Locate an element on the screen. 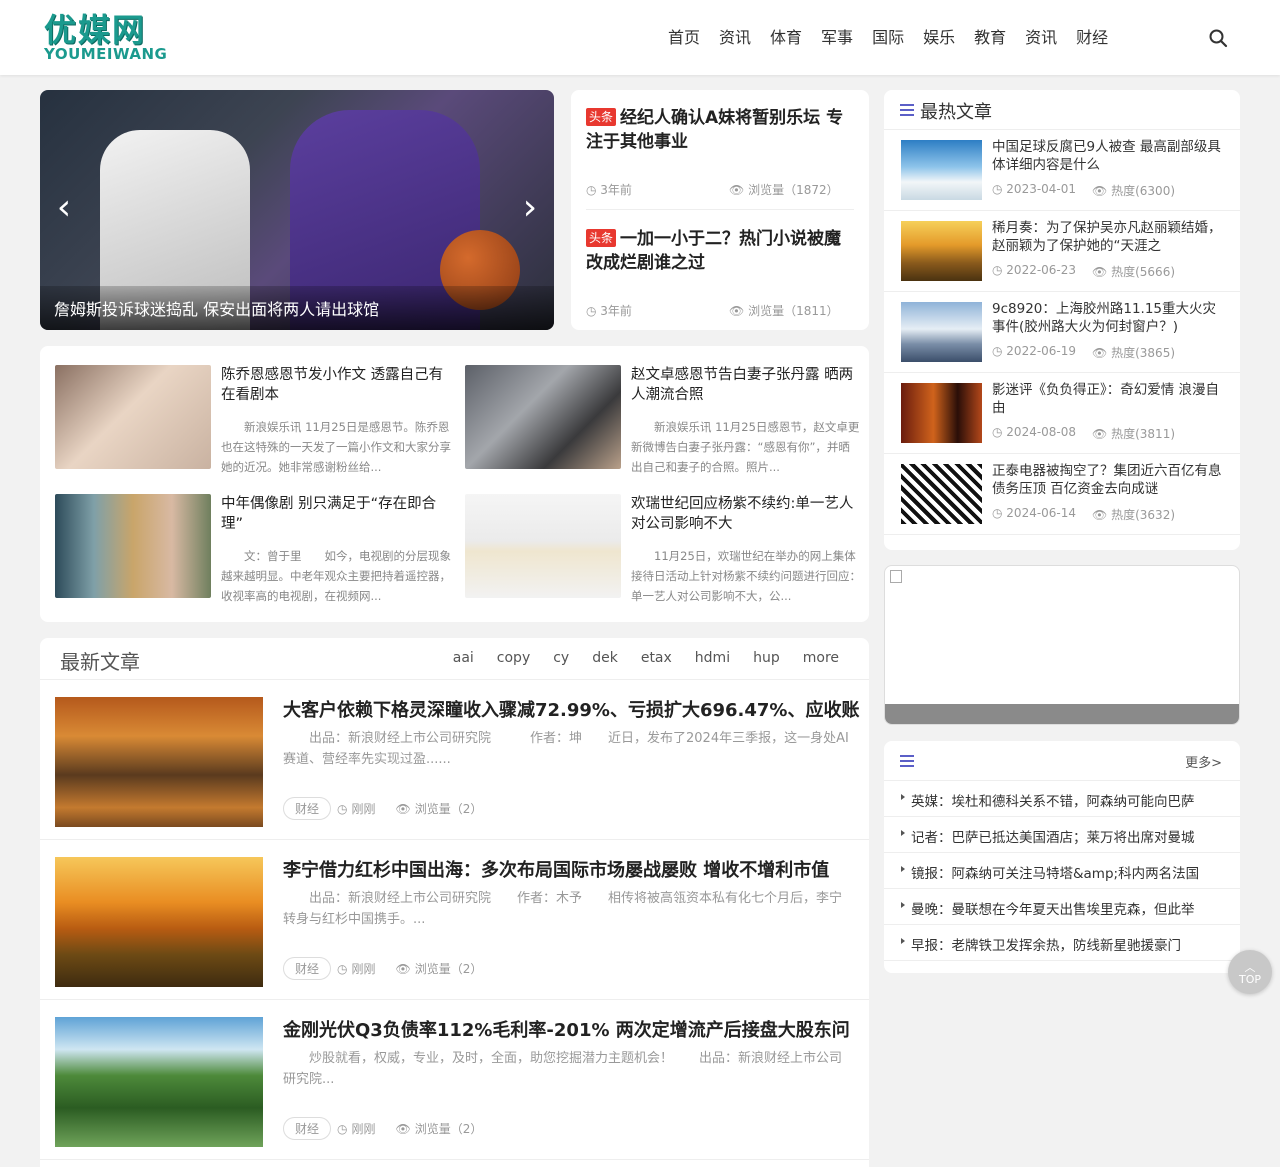 The image size is (1280, 1167). date-value: 2022-06-19 is located at coordinates (1041, 351).